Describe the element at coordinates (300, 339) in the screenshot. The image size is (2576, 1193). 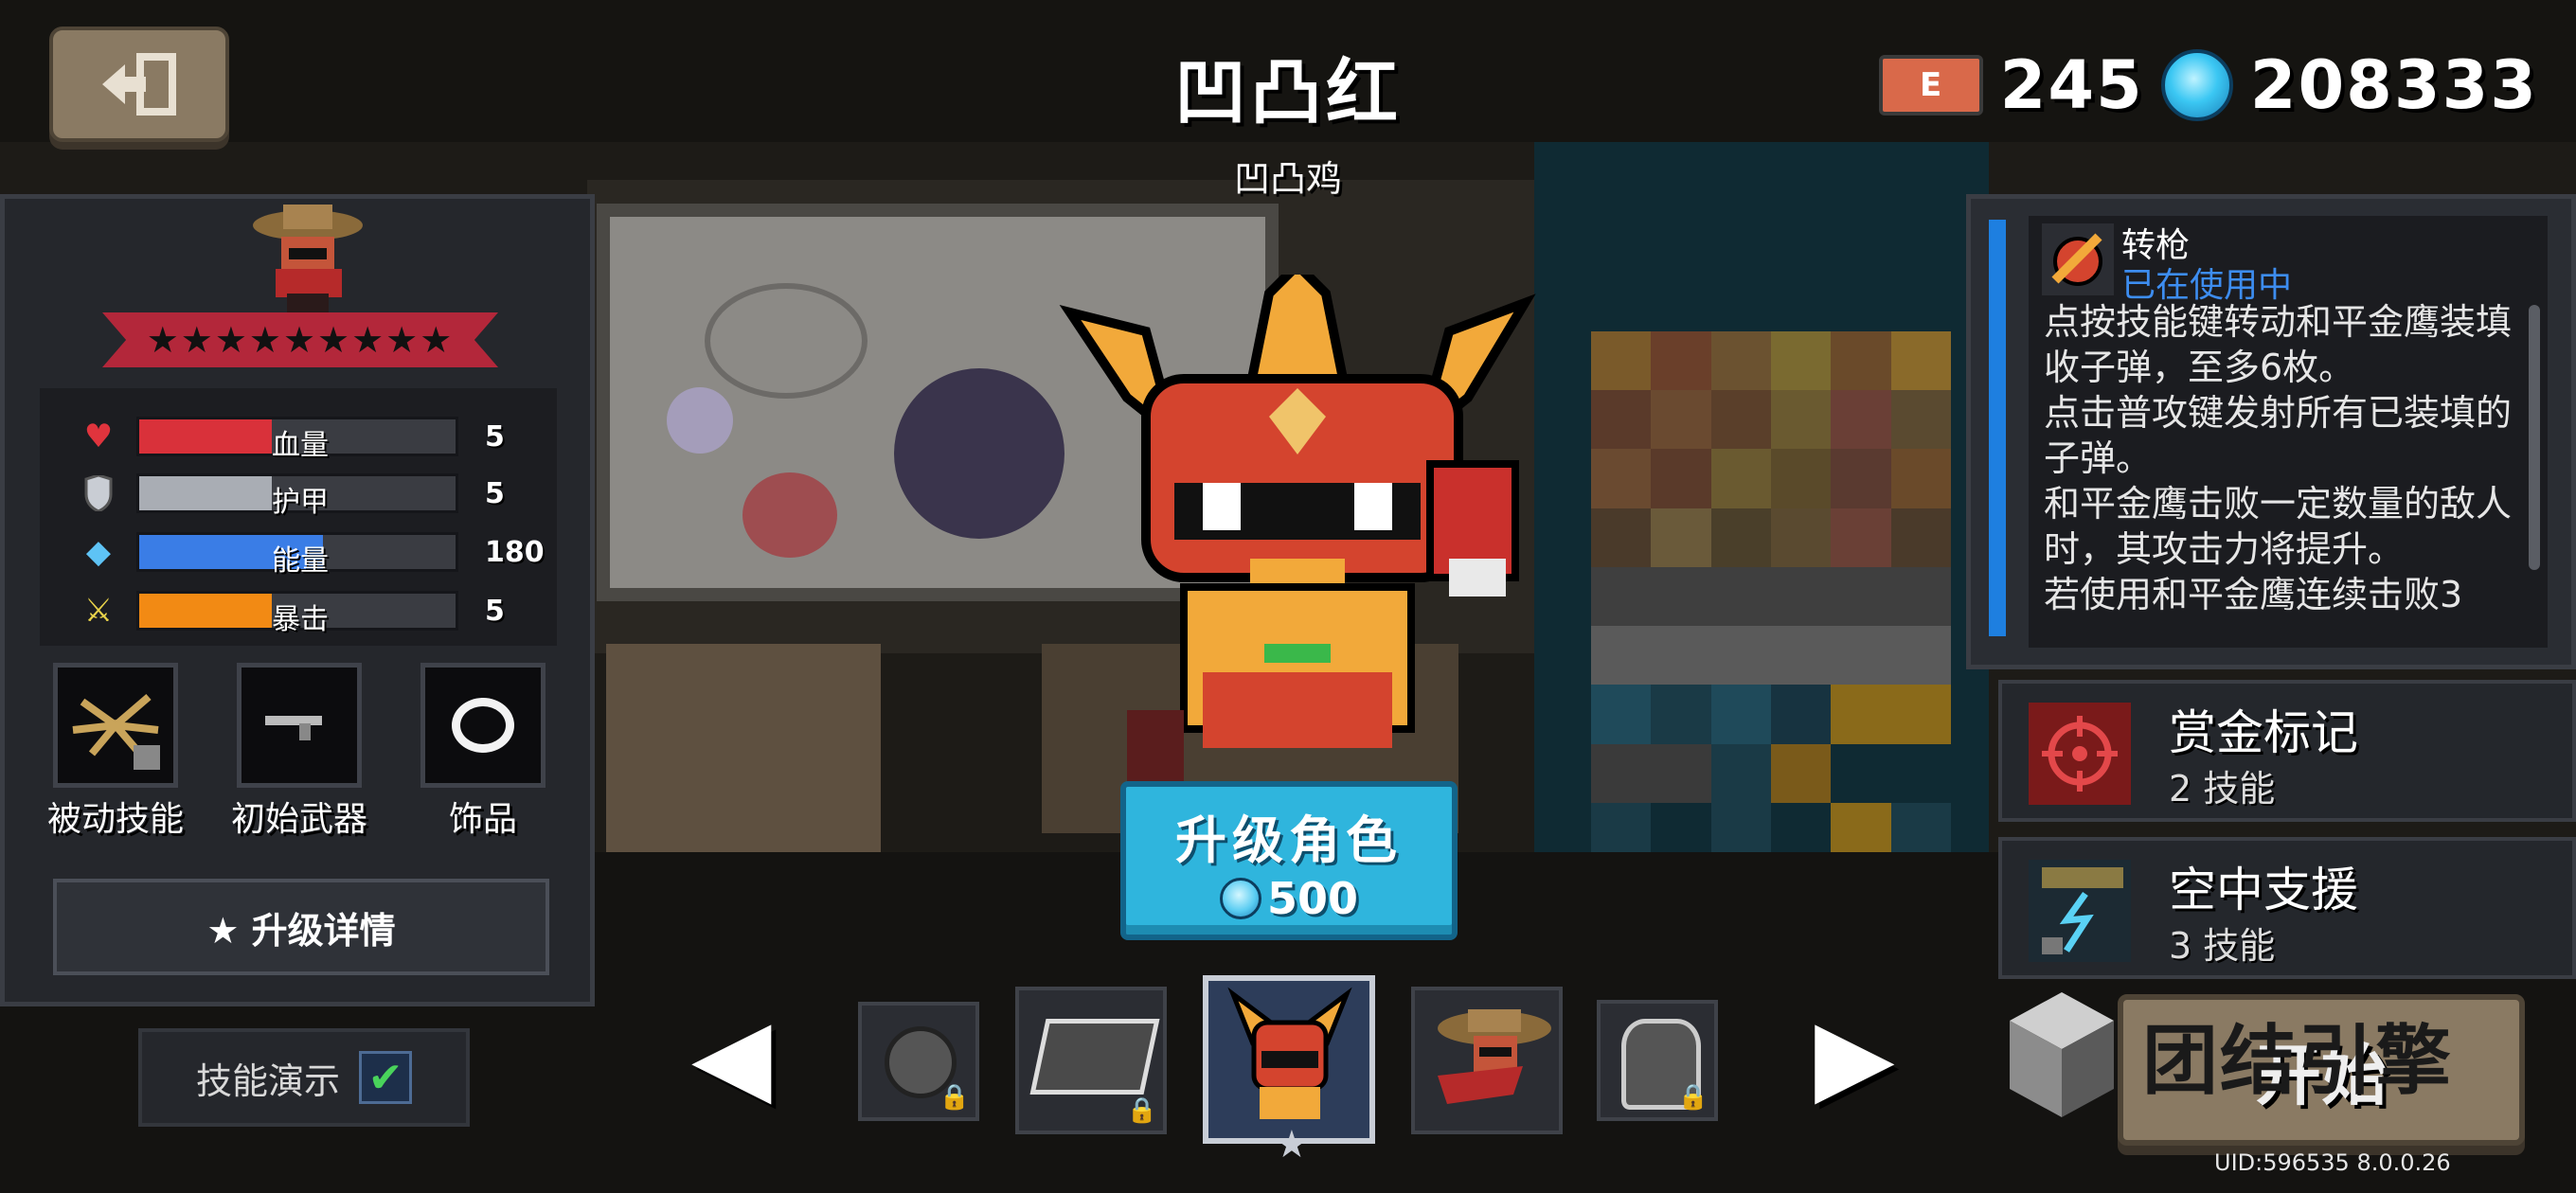
I see `star-rating-ribbon: ★★★★★★★★★` at that location.